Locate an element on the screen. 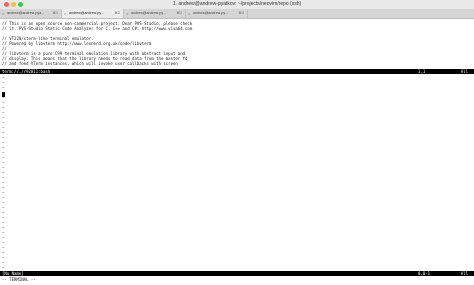 Image resolution: width=474 pixels, height=285 pixels. status-buffer-name: [No Name] is located at coordinates (13, 273).